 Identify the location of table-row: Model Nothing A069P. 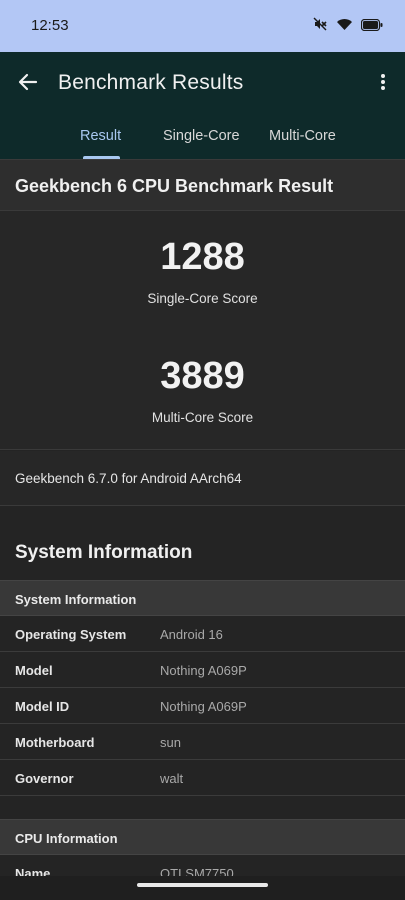
(202, 670).